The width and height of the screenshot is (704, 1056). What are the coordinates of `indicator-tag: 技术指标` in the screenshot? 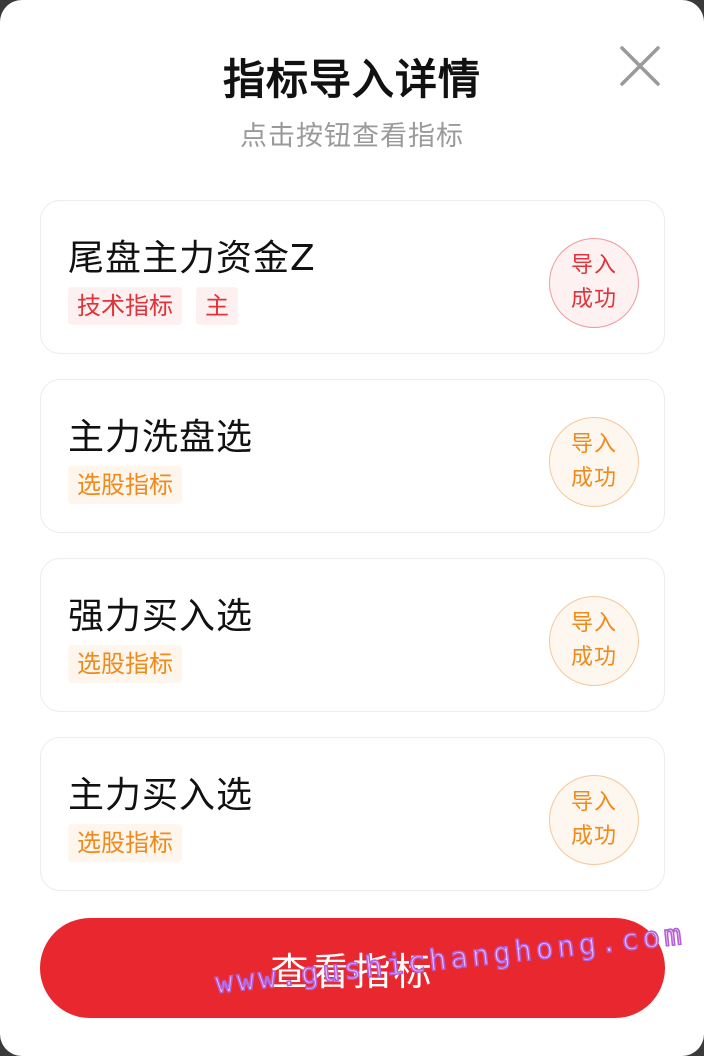 It's located at (125, 306).